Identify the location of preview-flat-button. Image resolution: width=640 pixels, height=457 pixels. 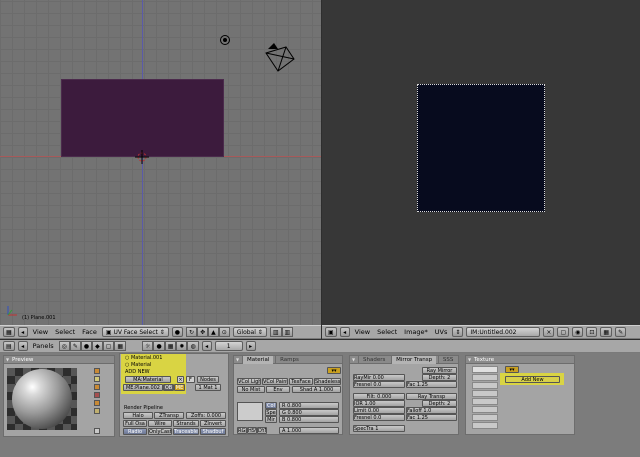
(97, 371).